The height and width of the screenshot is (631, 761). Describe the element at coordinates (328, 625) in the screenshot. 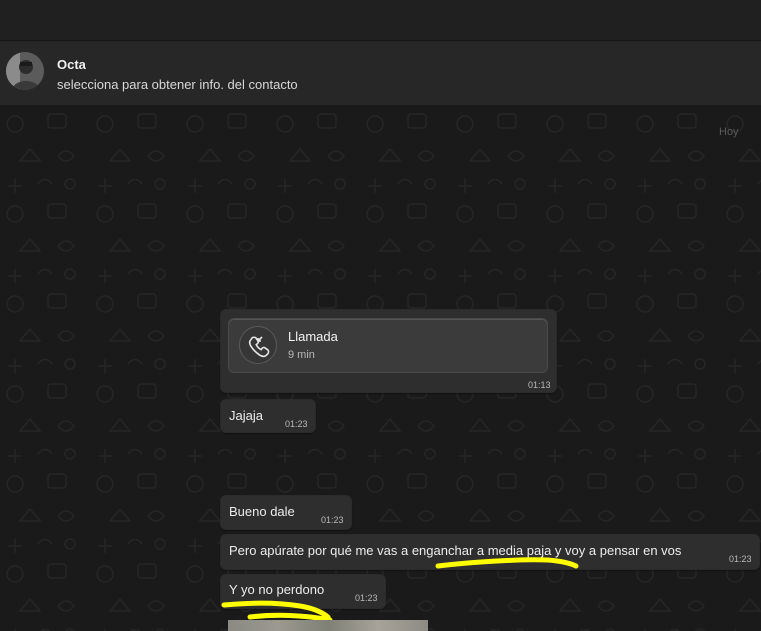

I see `image-message-thumbnail` at that location.